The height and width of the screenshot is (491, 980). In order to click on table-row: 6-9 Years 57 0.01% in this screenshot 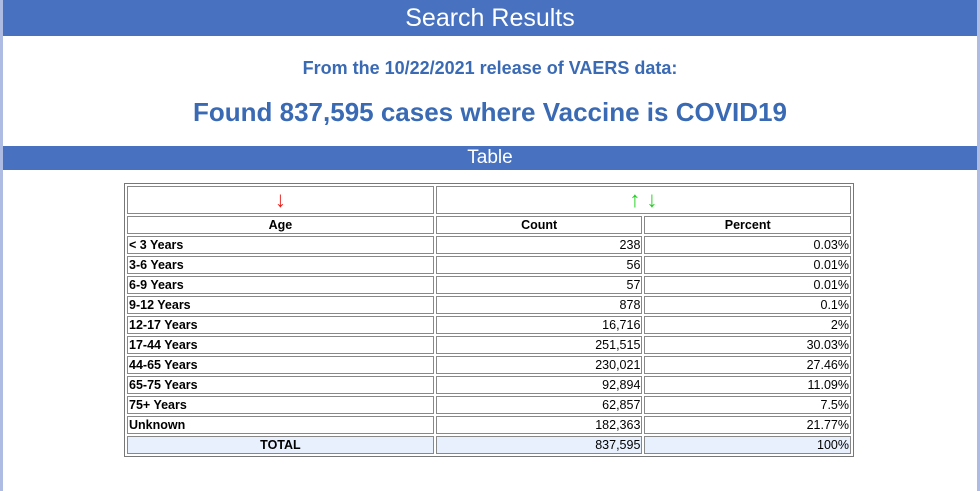, I will do `click(489, 285)`.